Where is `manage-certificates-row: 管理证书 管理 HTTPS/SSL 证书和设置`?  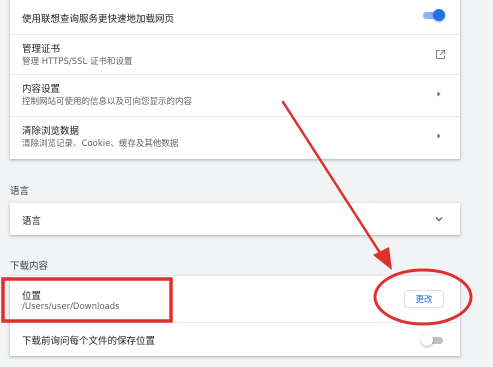
manage-certificates-row: 管理证书 管理 HTTPS/SSL 证书和设置 is located at coordinates (235, 54).